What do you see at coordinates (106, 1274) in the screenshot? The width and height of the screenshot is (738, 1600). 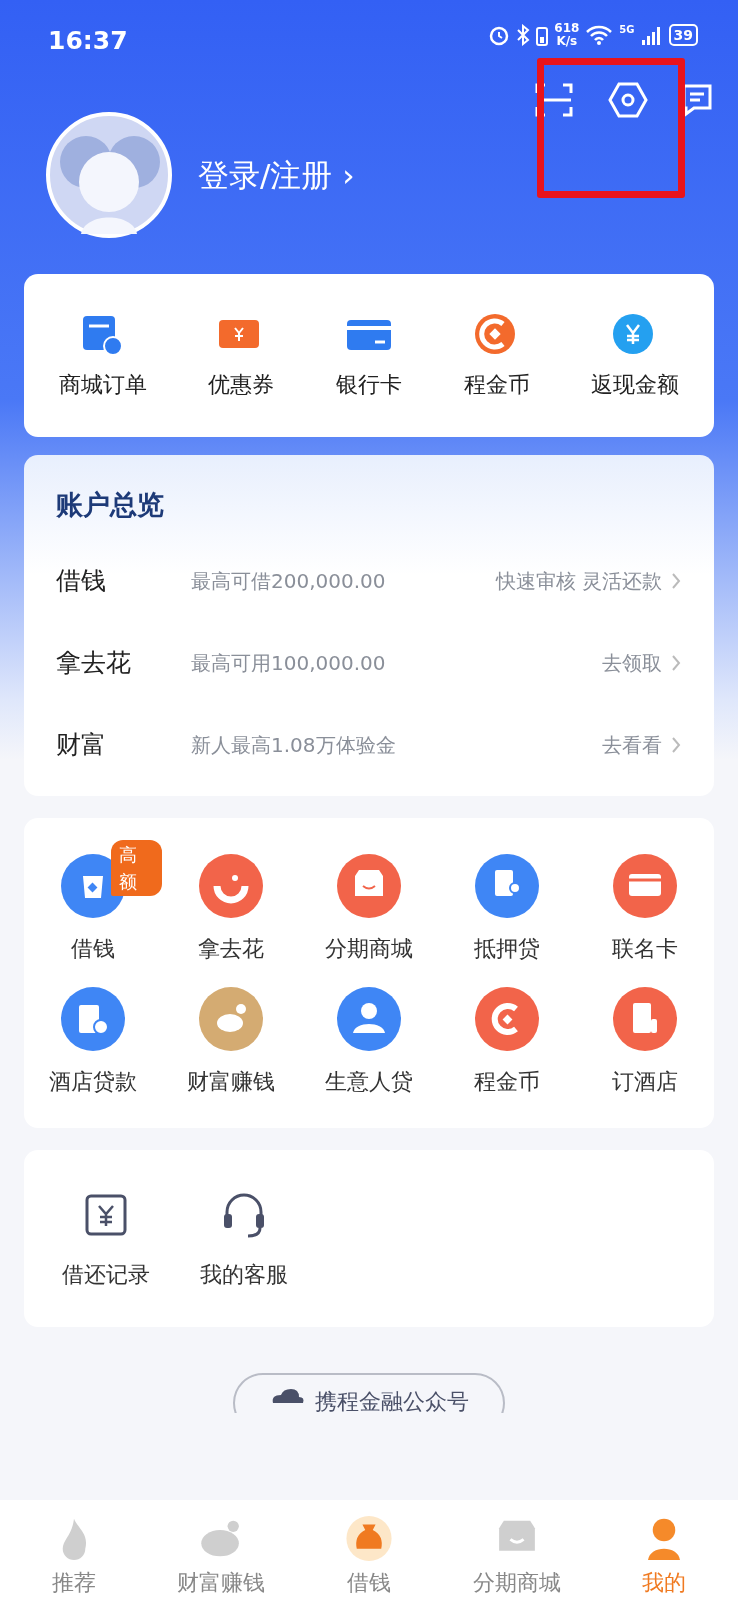 I see `tool-label: 借还记录` at bounding box center [106, 1274].